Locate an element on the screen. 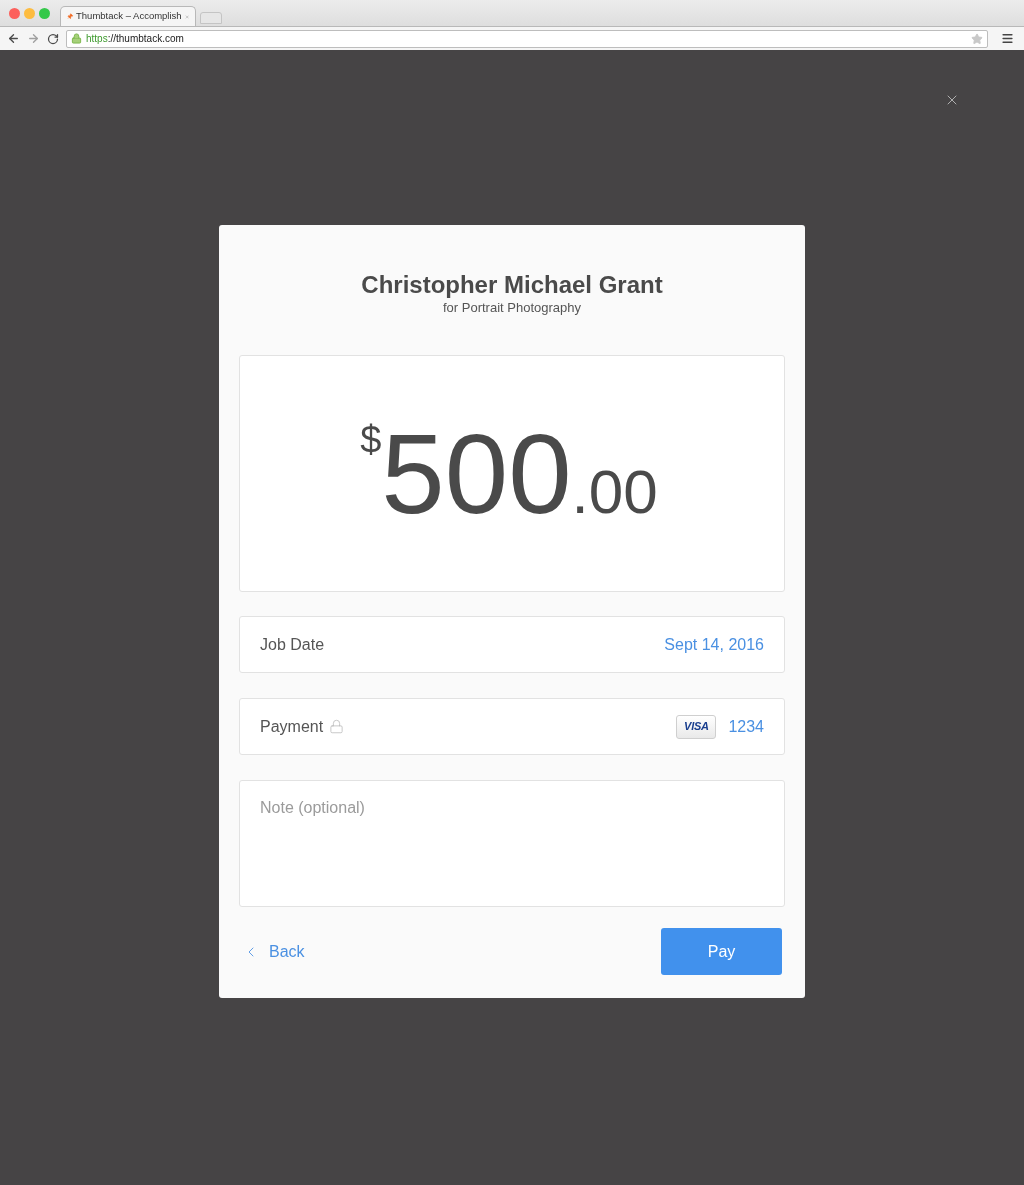 The width and height of the screenshot is (1024, 1185). zoom-window-icon is located at coordinates (44, 13).